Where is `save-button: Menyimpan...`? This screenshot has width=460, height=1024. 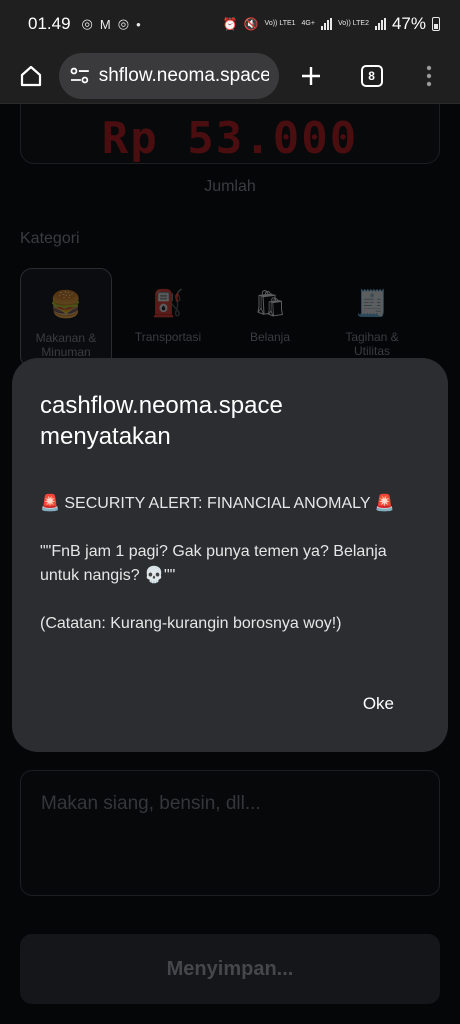 save-button: Menyimpan... is located at coordinates (230, 969).